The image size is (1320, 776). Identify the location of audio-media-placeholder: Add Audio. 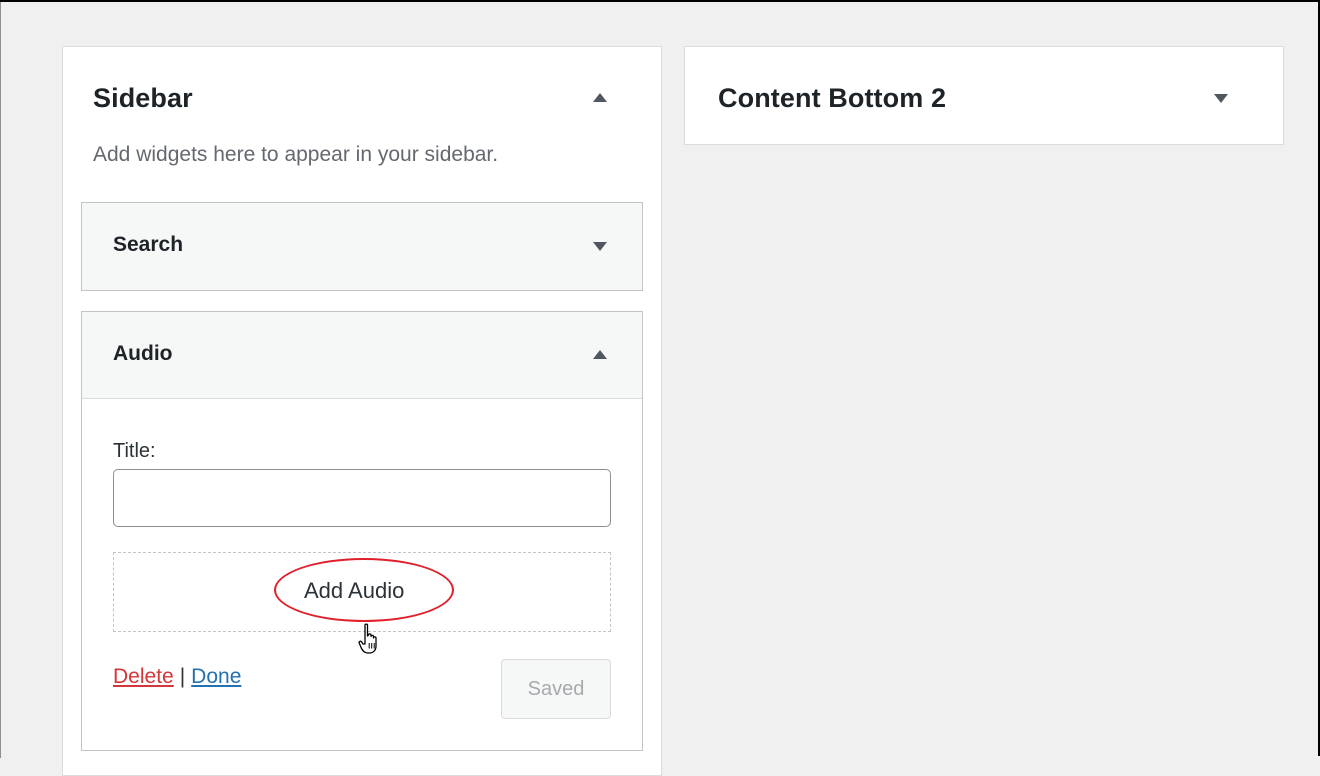
(362, 603).